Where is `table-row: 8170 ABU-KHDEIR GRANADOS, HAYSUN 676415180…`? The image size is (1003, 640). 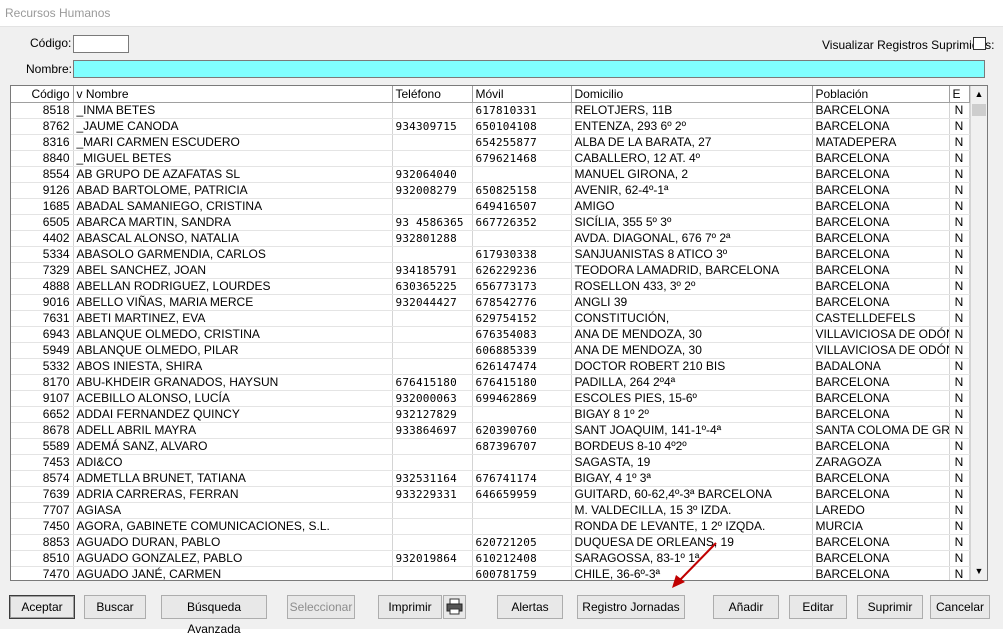
table-row: 8170 ABU-KHDEIR GRANADOS, HAYSUN 676415180… is located at coordinates (490, 382).